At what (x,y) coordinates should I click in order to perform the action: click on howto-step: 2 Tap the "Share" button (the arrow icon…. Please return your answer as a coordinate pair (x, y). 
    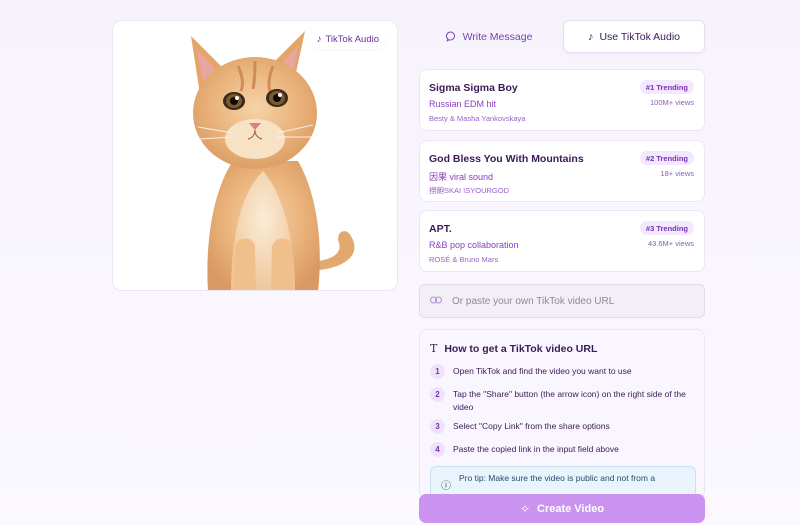
    Looking at the image, I should click on (564, 400).